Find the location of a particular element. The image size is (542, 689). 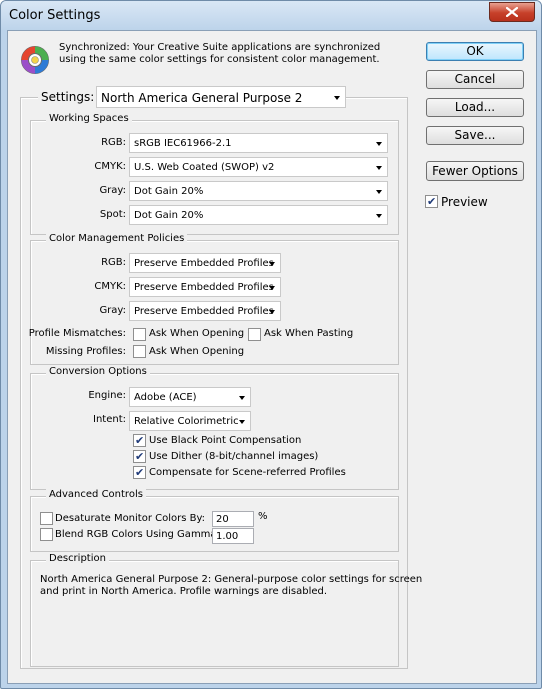

ws-gray-label: Gray: is located at coordinates (112, 190).